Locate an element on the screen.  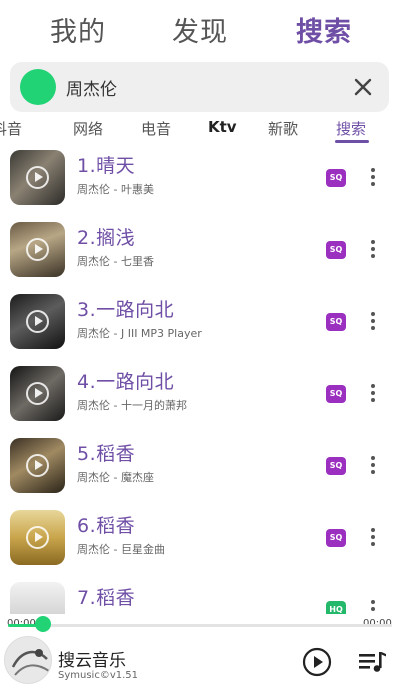
tab-network: 网络 is located at coordinates (88, 128).